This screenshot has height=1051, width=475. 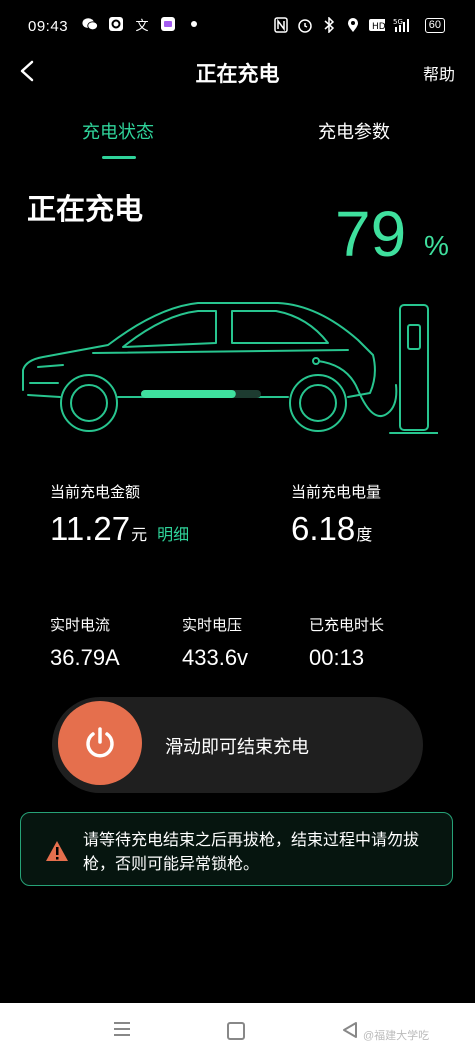 I want to click on charge-percent: 79, so click(x=371, y=234).